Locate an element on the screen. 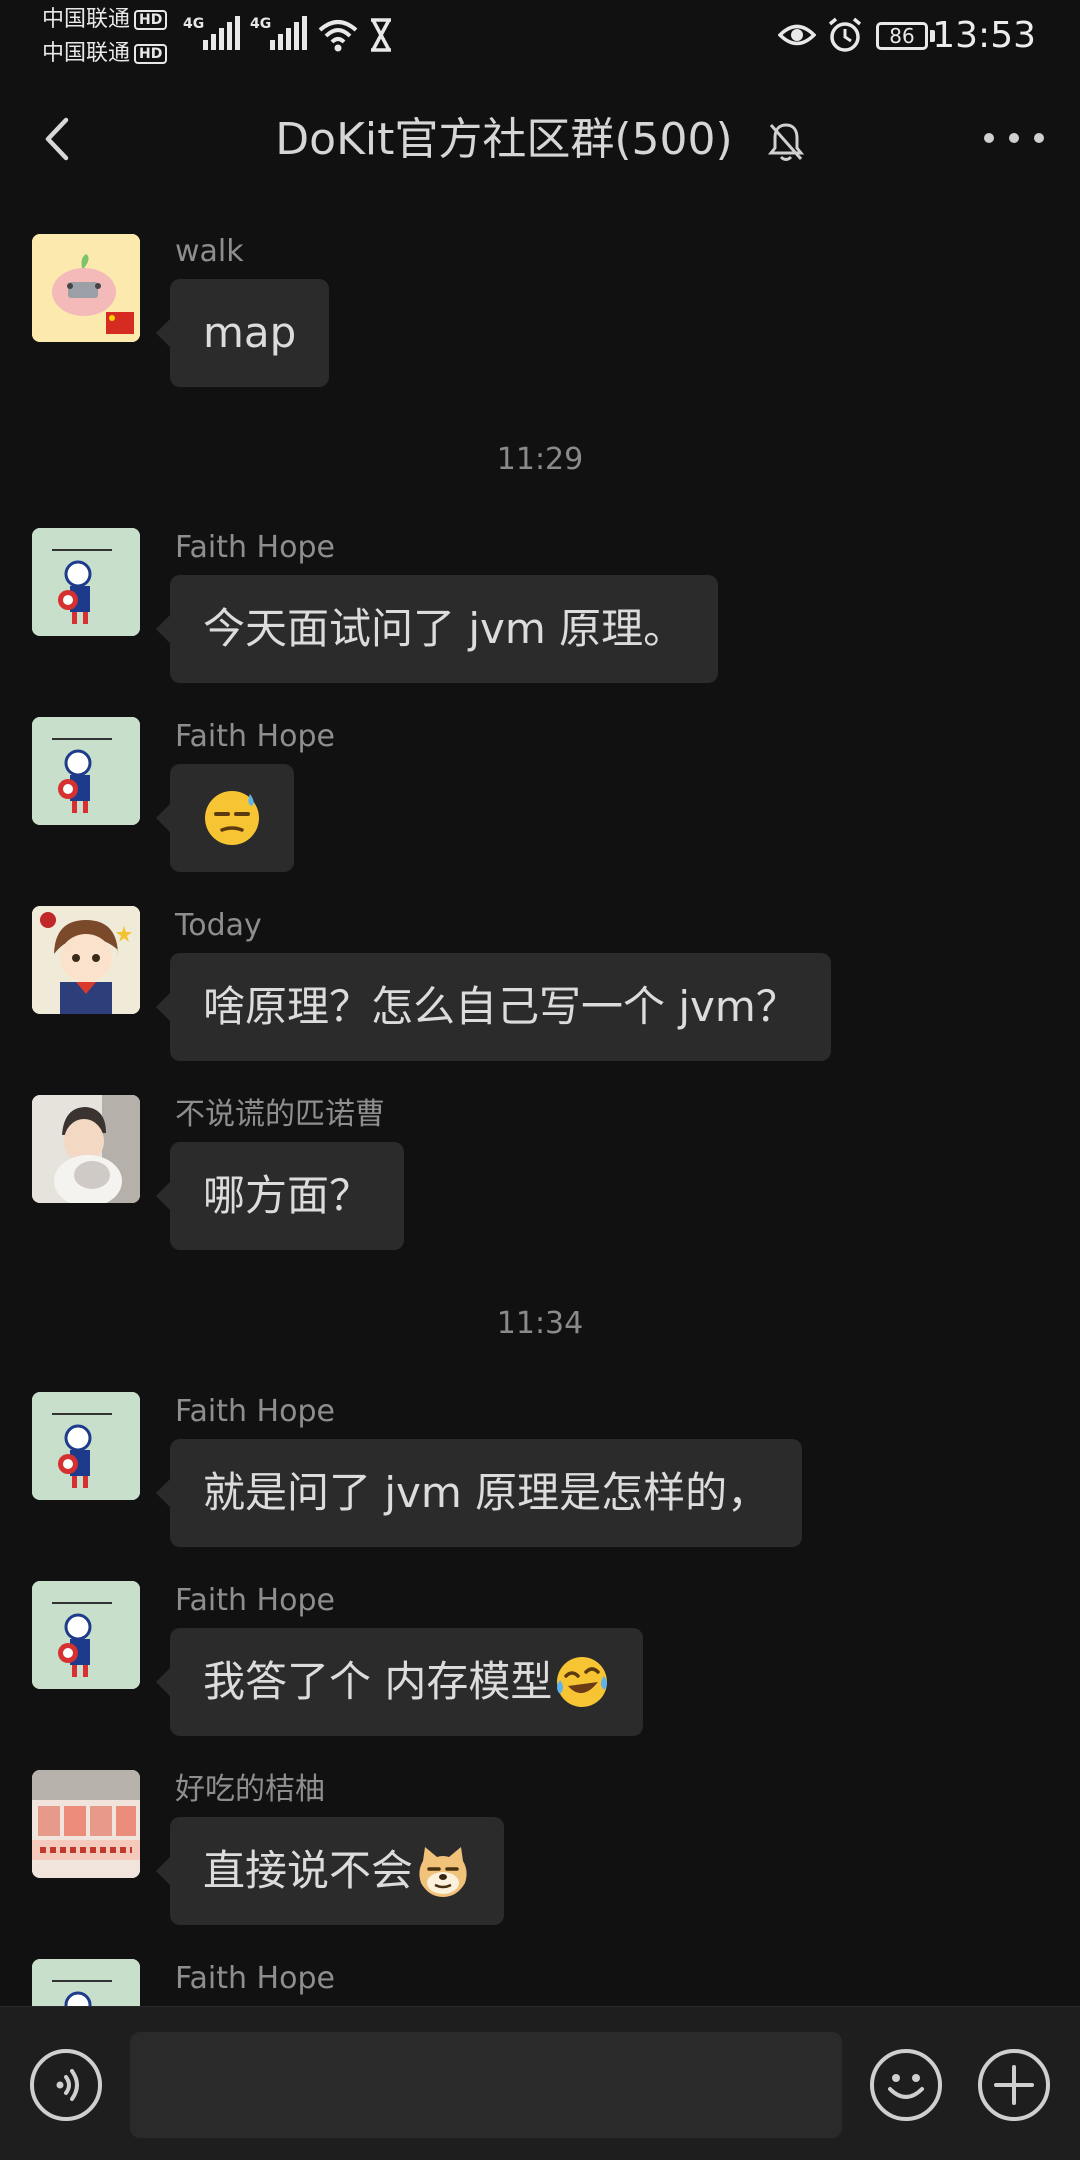 This screenshot has width=1080, height=2160. message-bubble: 啥原理？怎么自己写一个 jvm？ is located at coordinates (493, 1007).